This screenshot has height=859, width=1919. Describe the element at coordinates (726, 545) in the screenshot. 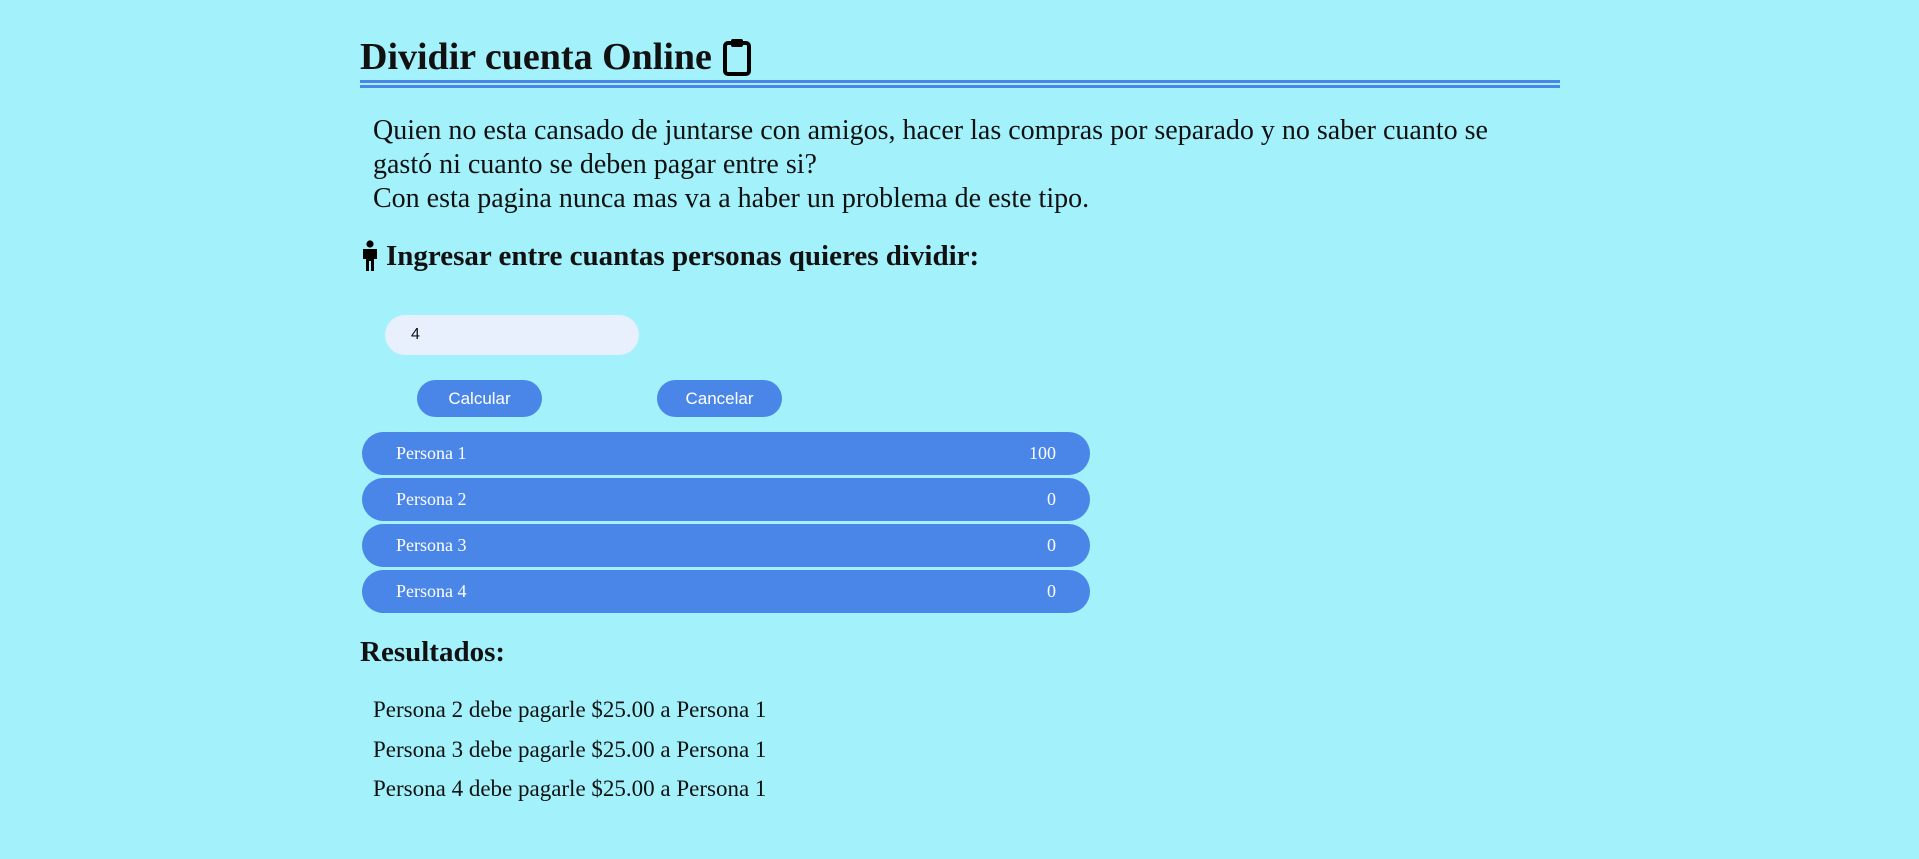

I see `person-row: Persona 3 0` at that location.